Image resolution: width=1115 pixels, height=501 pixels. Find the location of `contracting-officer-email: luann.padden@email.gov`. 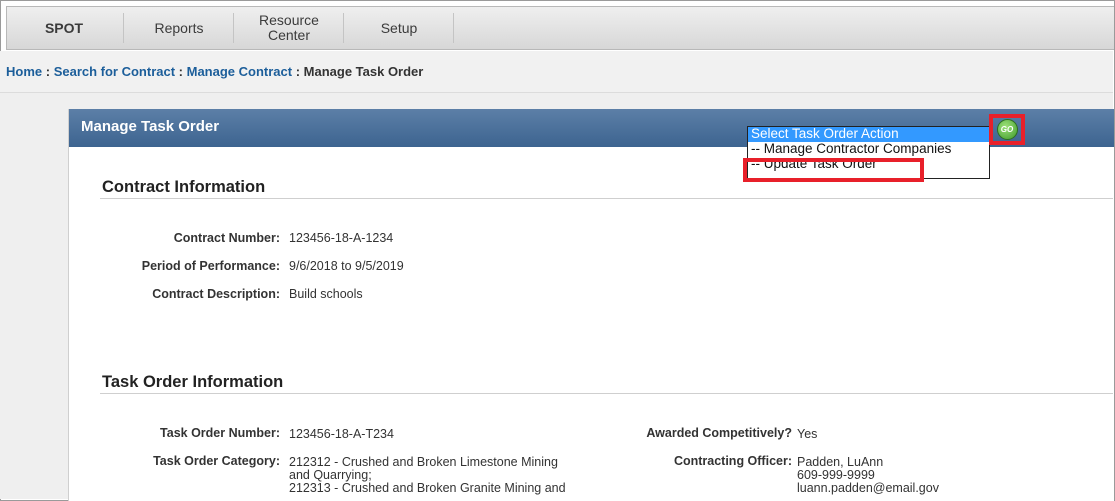

contracting-officer-email: luann.padden@email.gov is located at coordinates (868, 488).